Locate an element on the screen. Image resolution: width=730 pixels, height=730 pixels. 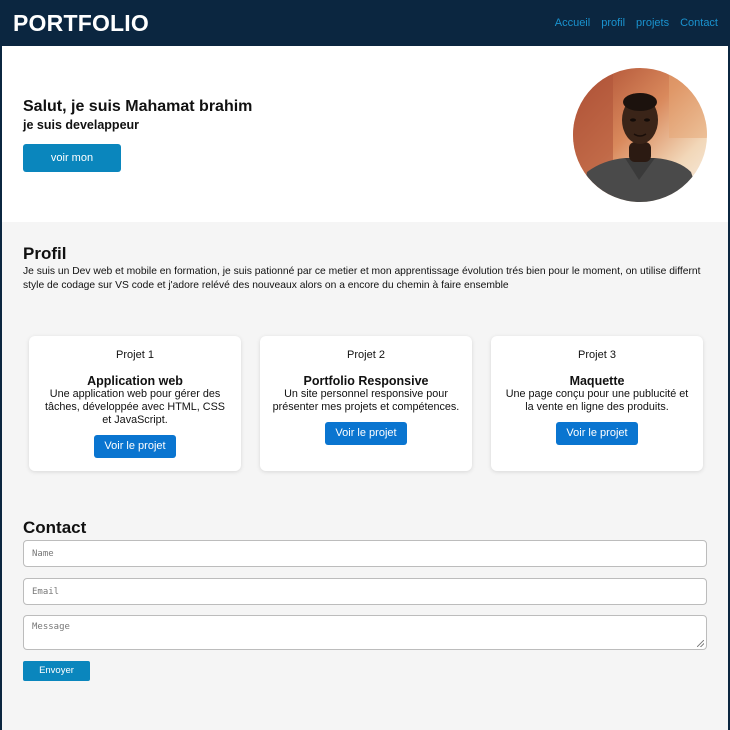
project-number: Projet 2 is located at coordinates (366, 355).